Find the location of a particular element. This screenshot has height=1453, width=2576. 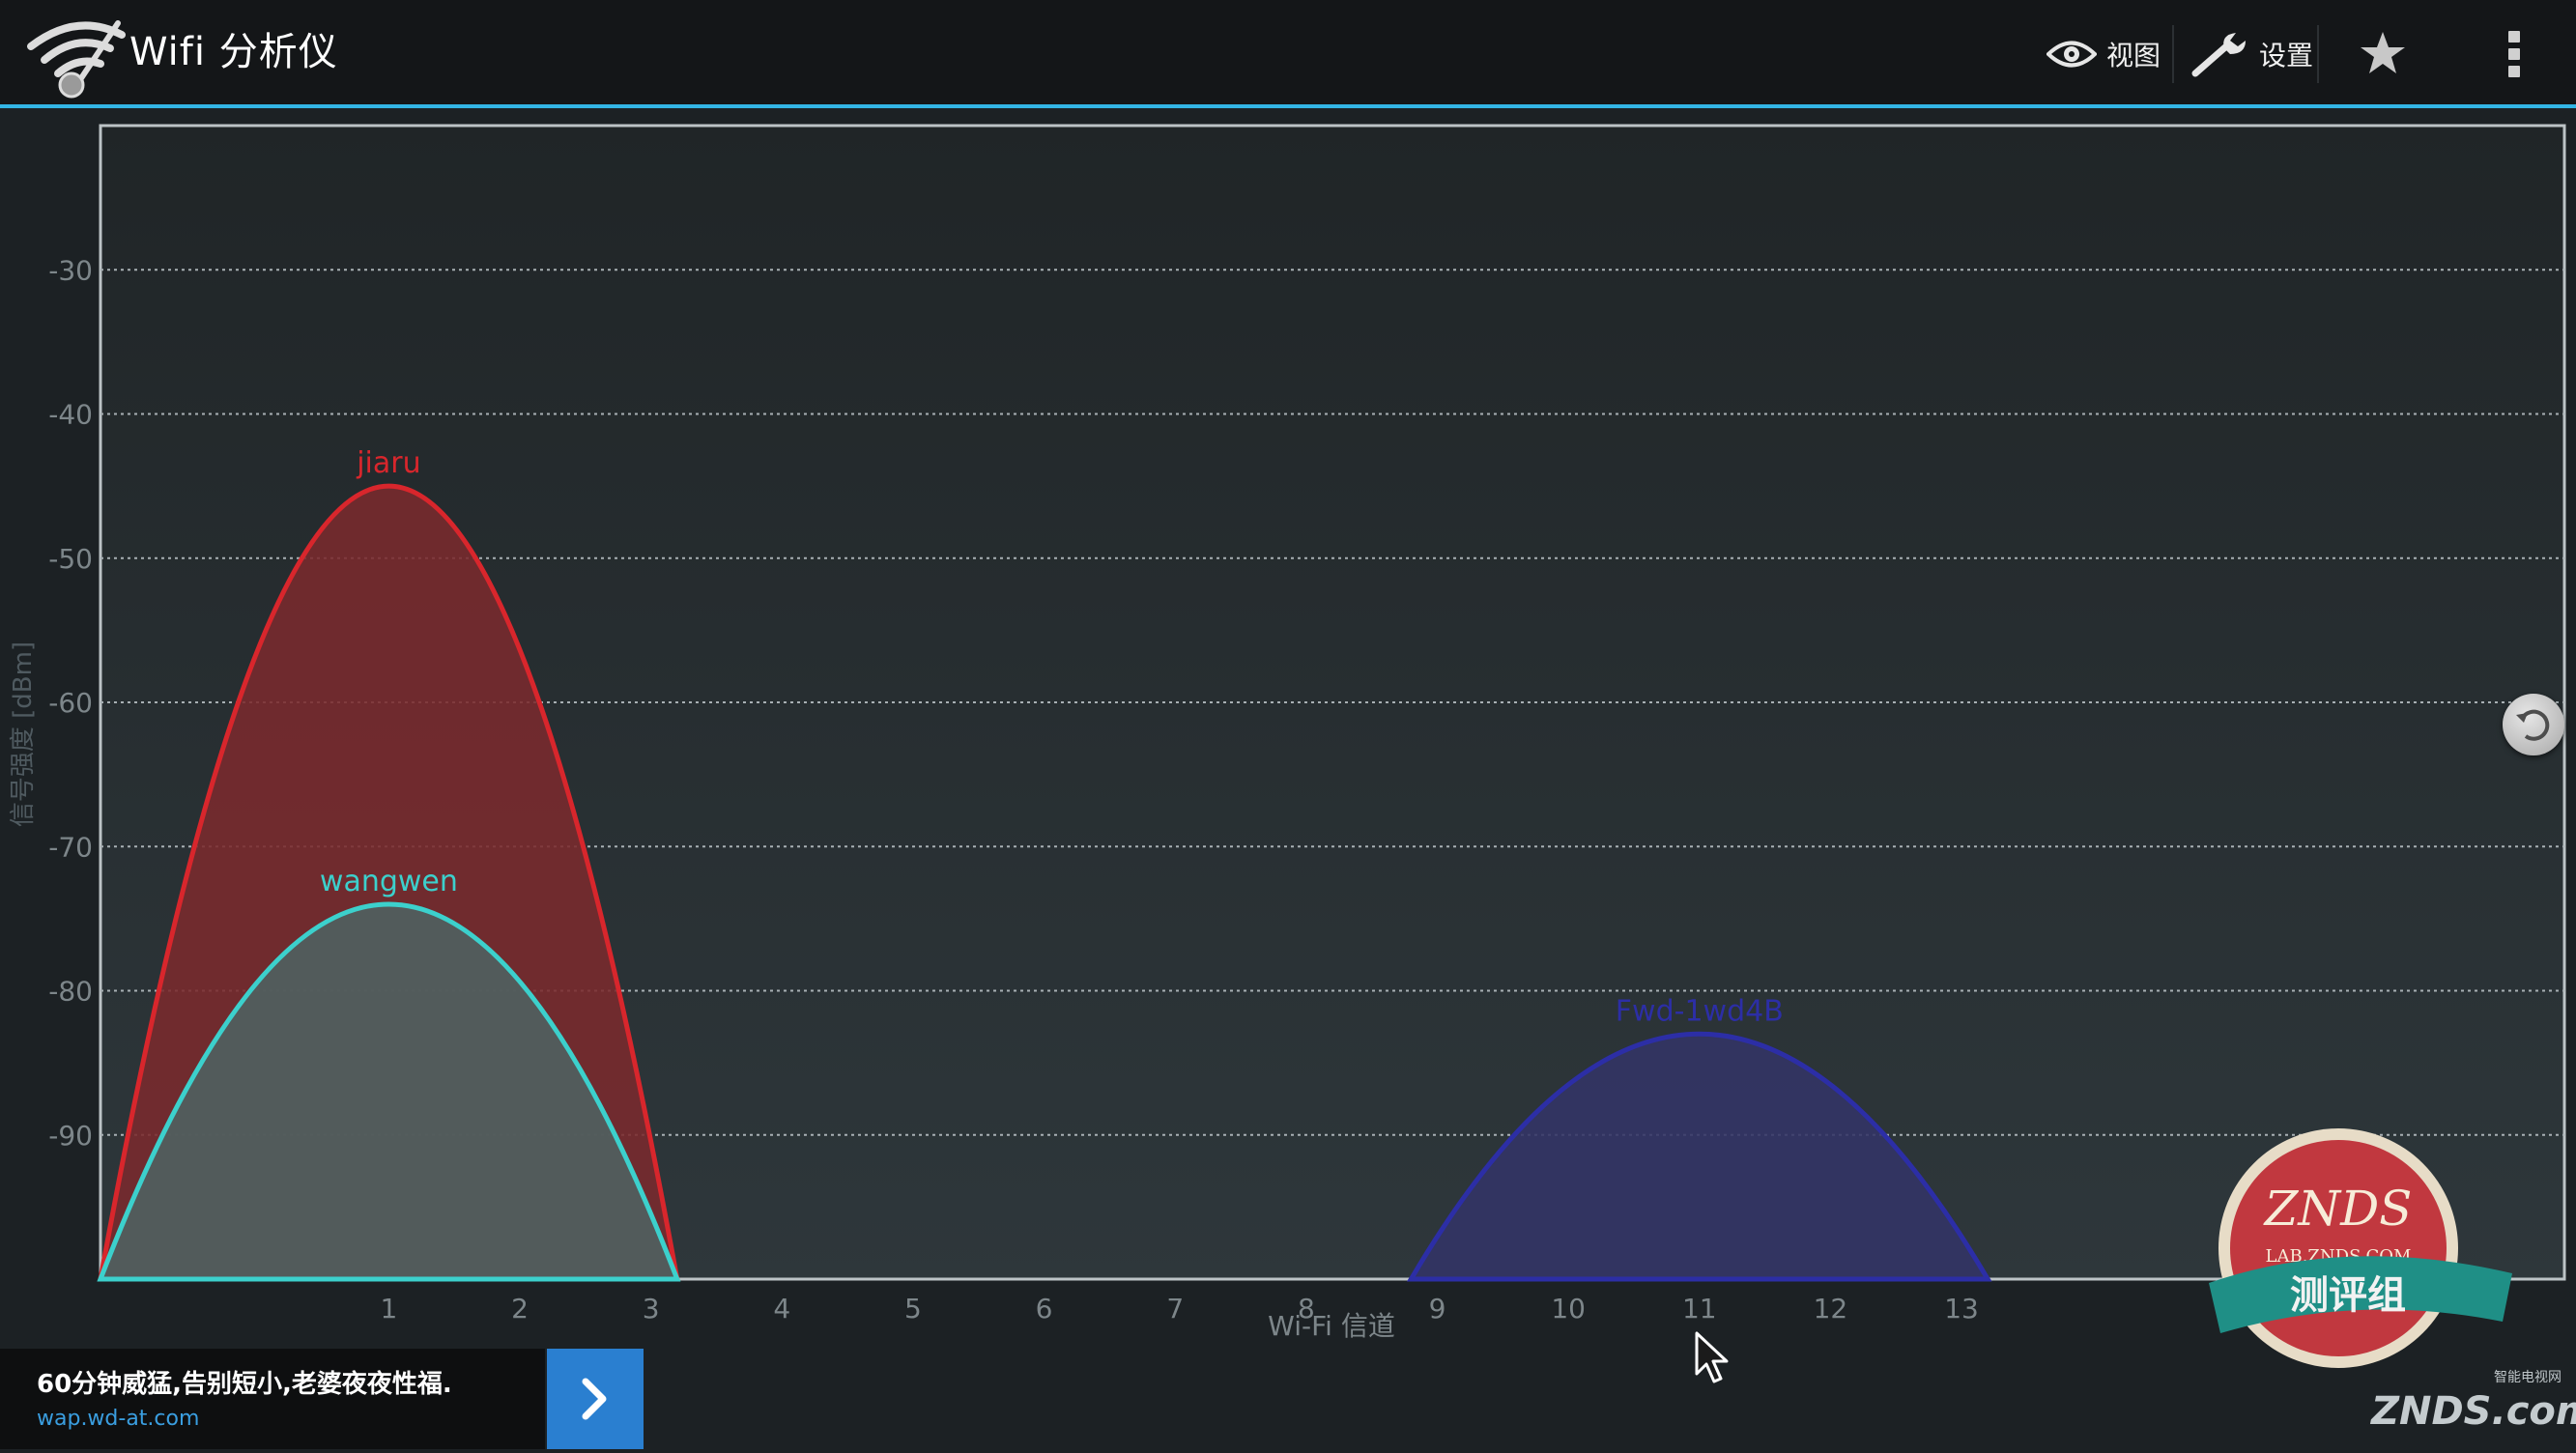

view-label: 视图 is located at coordinates (2134, 55).